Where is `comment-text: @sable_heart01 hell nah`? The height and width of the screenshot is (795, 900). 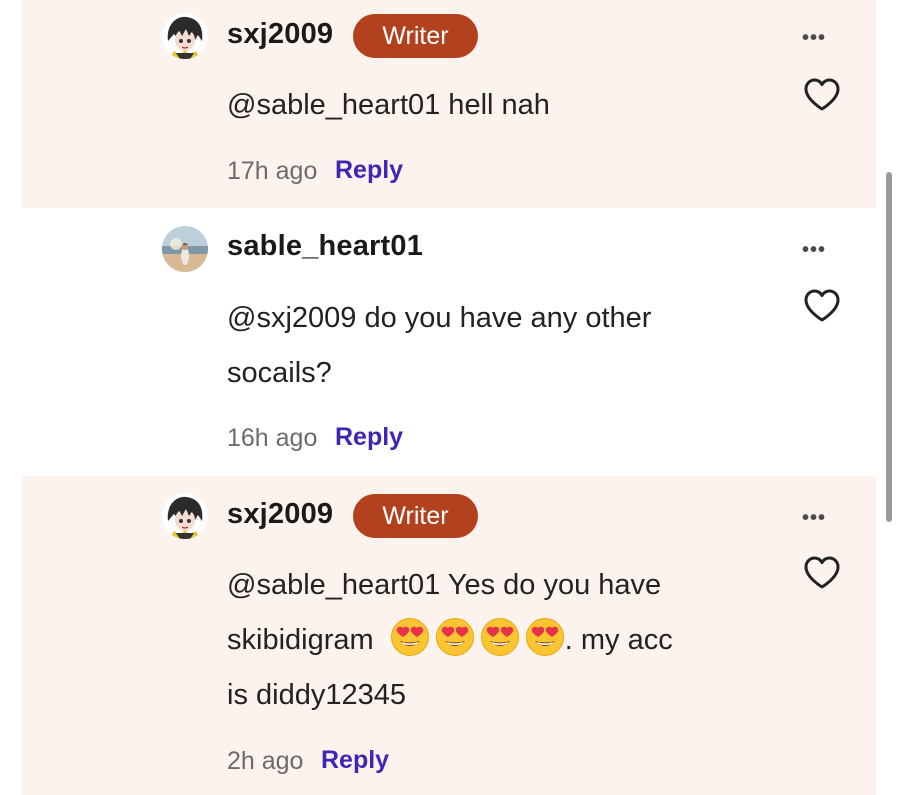
comment-text: @sable_heart01 hell nah is located at coordinates (487, 105).